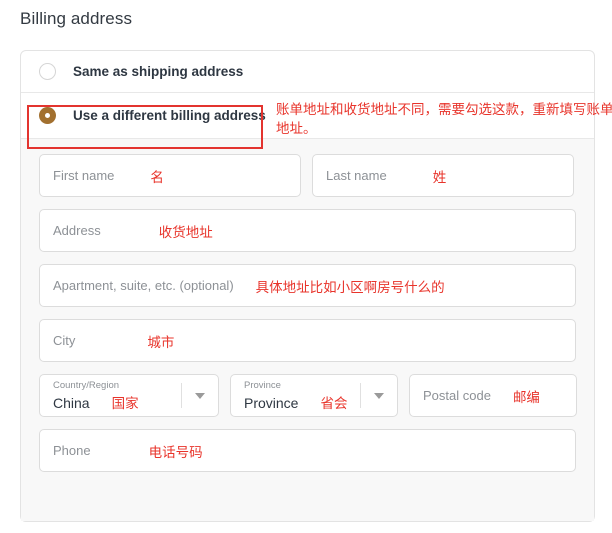  I want to click on billing-option-label: Use a different billing address, so click(169, 115).